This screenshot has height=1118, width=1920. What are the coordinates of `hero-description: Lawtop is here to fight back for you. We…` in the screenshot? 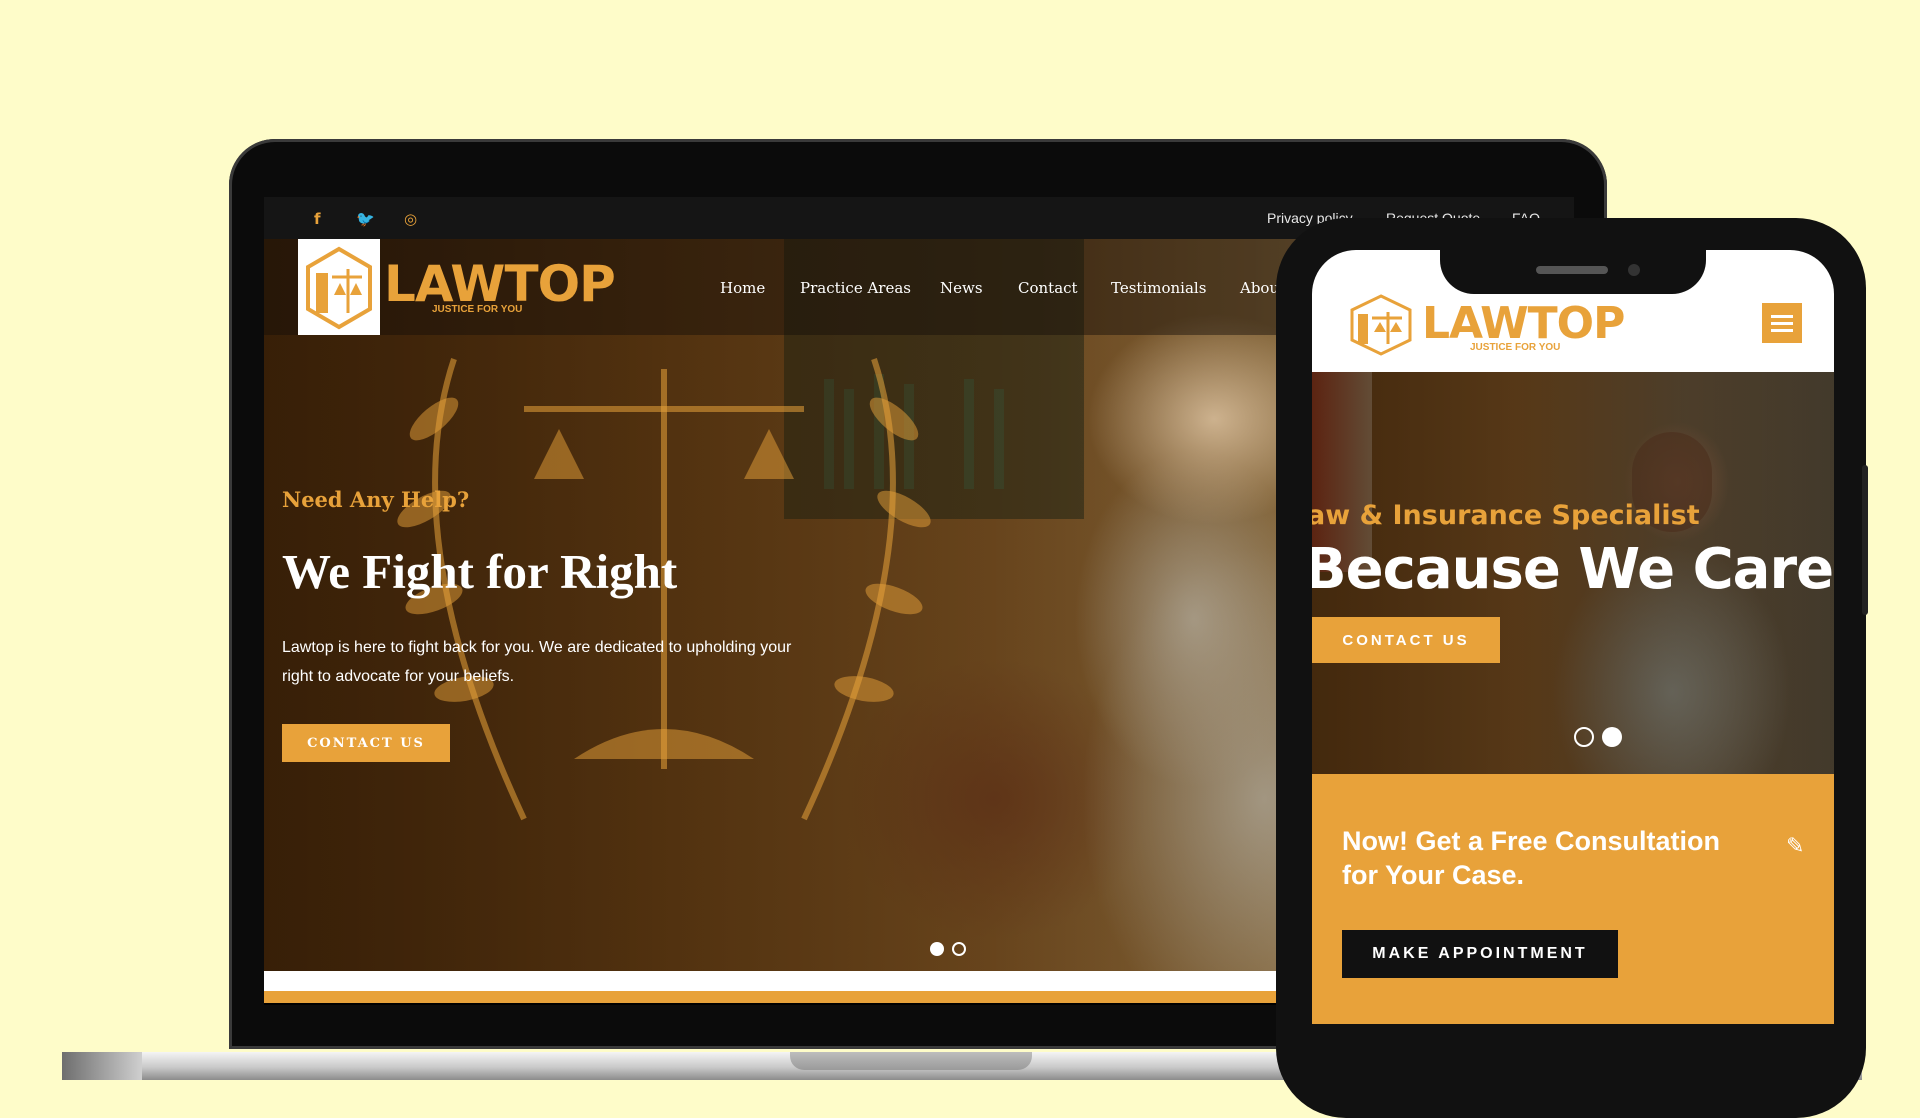 It's located at (537, 662).